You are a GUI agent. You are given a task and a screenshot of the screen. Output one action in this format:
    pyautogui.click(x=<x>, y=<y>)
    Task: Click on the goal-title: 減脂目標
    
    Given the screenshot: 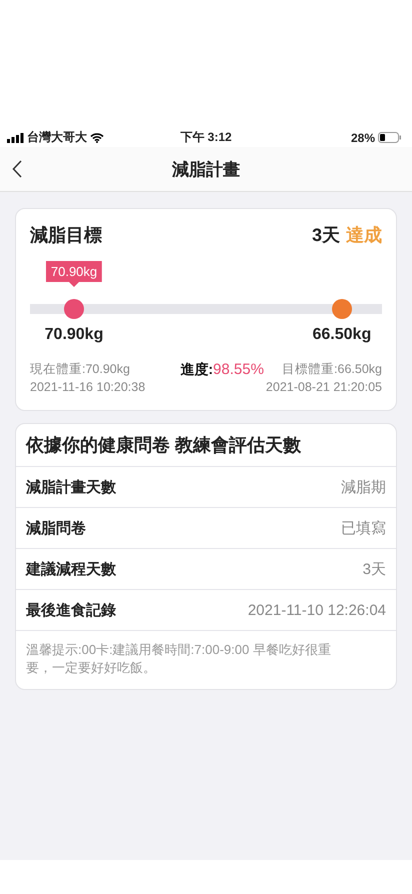 What is the action you would take?
    pyautogui.click(x=66, y=235)
    